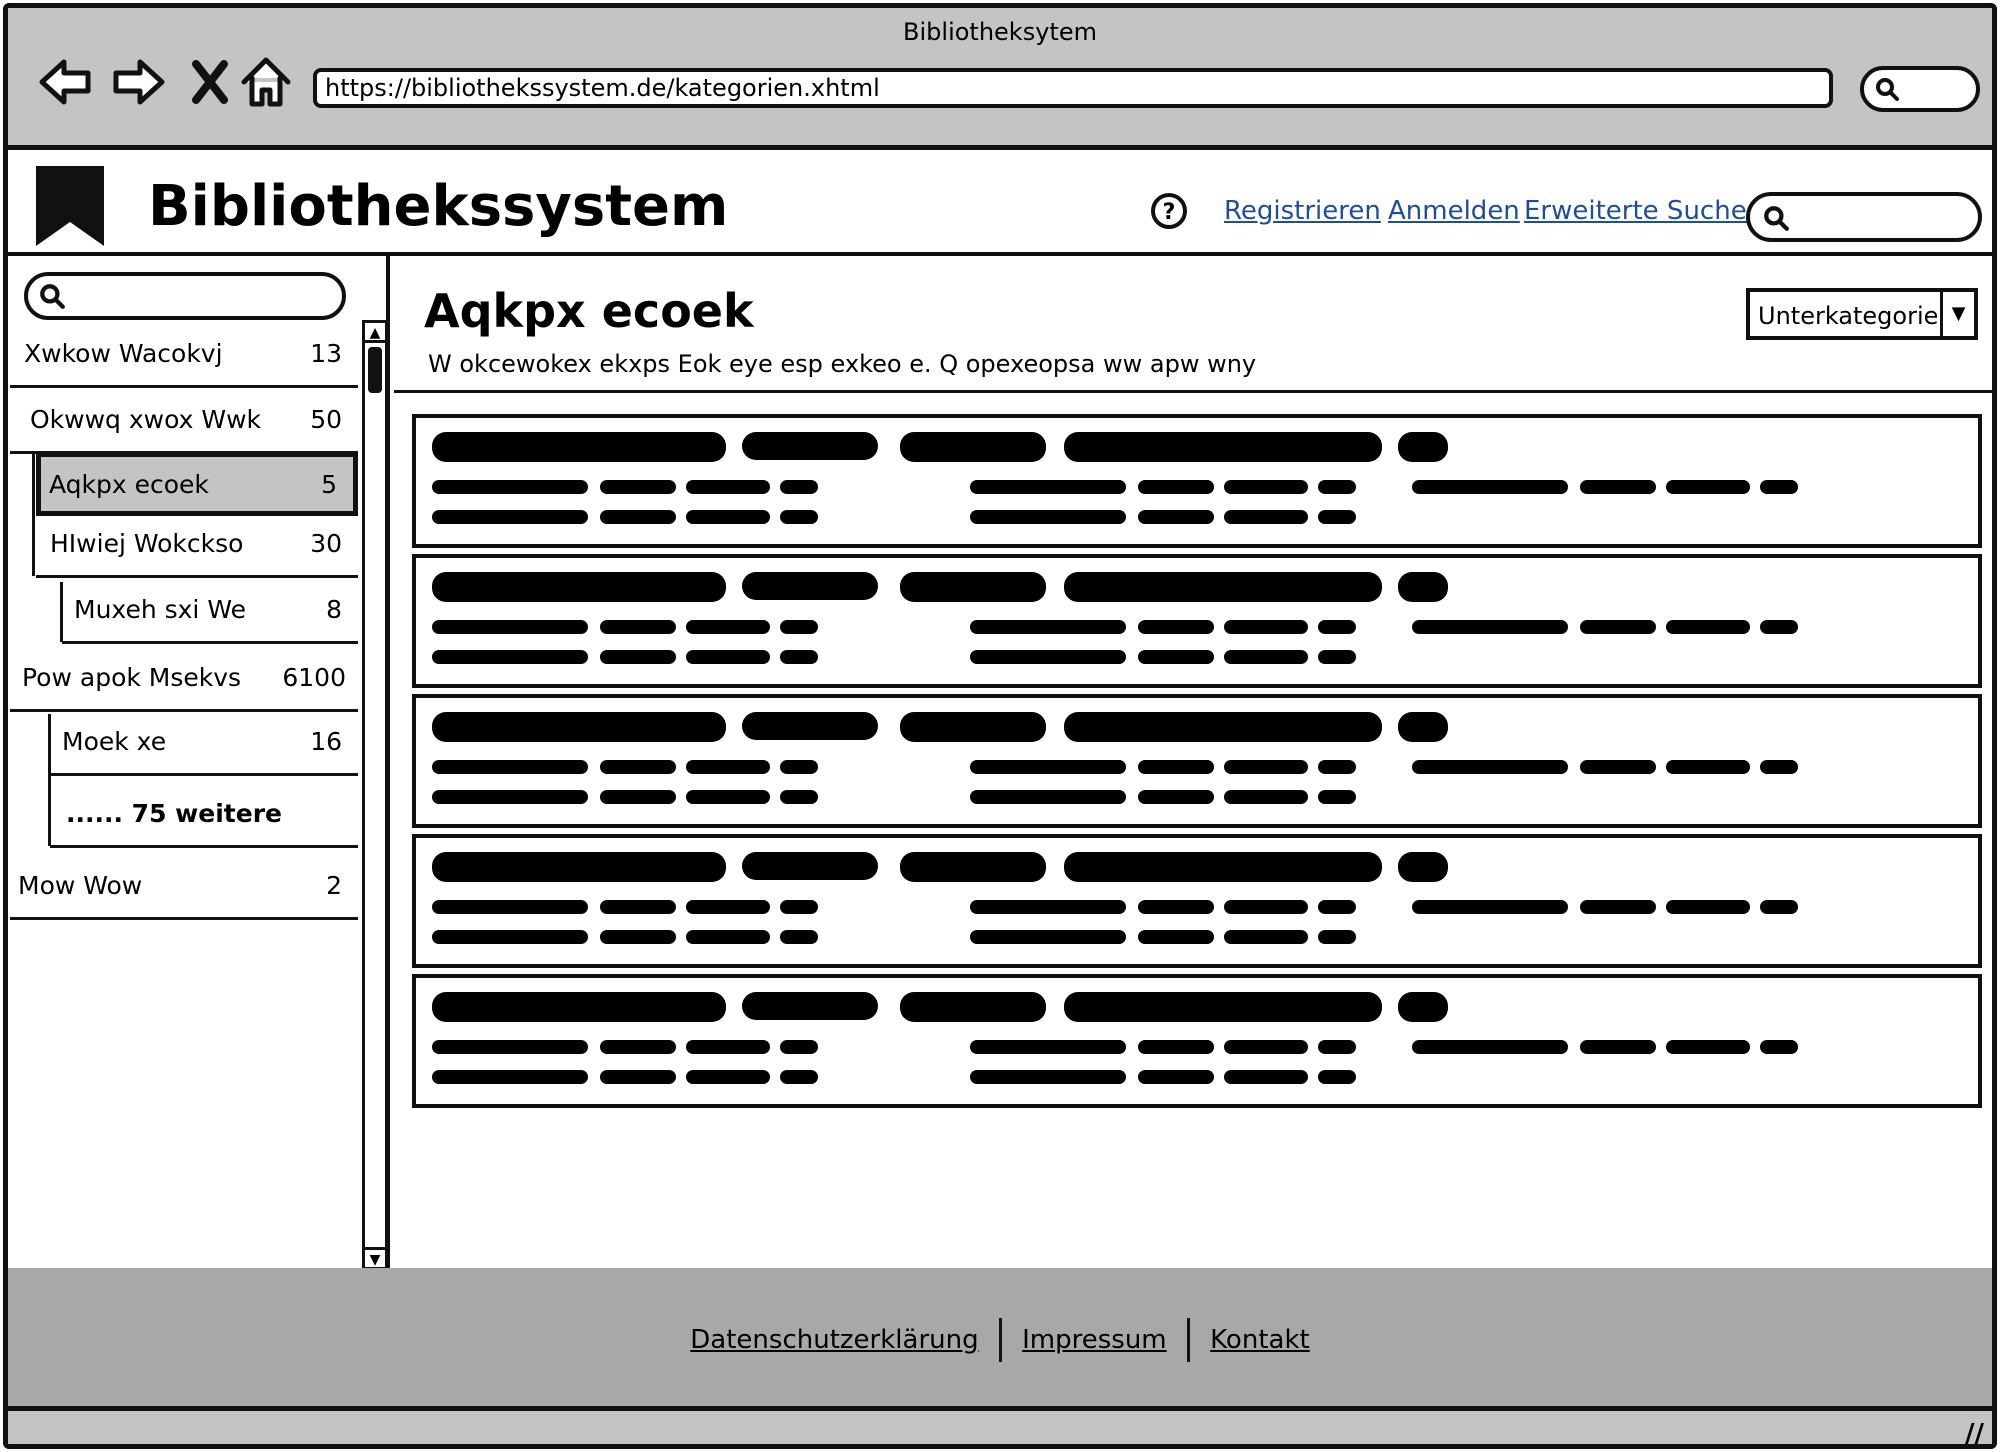 Image resolution: width=2000 pixels, height=1452 pixels. I want to click on page-footer: Datenschutzerklärung Impressum Kontakt, so click(1000, 1337).